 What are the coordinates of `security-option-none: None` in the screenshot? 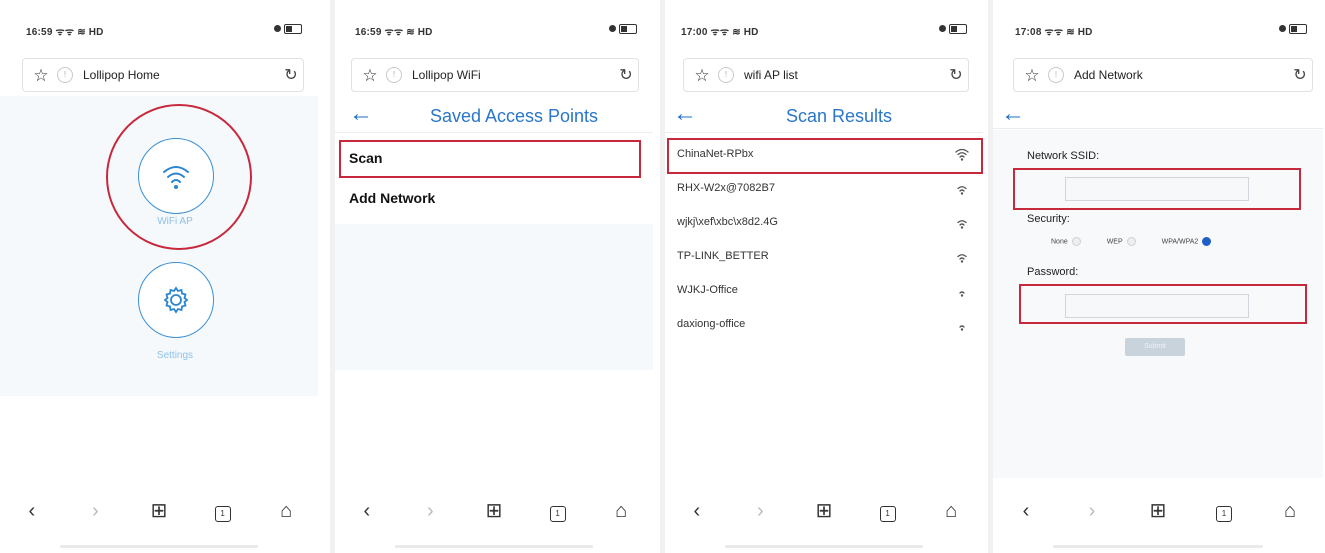 It's located at (1066, 241).